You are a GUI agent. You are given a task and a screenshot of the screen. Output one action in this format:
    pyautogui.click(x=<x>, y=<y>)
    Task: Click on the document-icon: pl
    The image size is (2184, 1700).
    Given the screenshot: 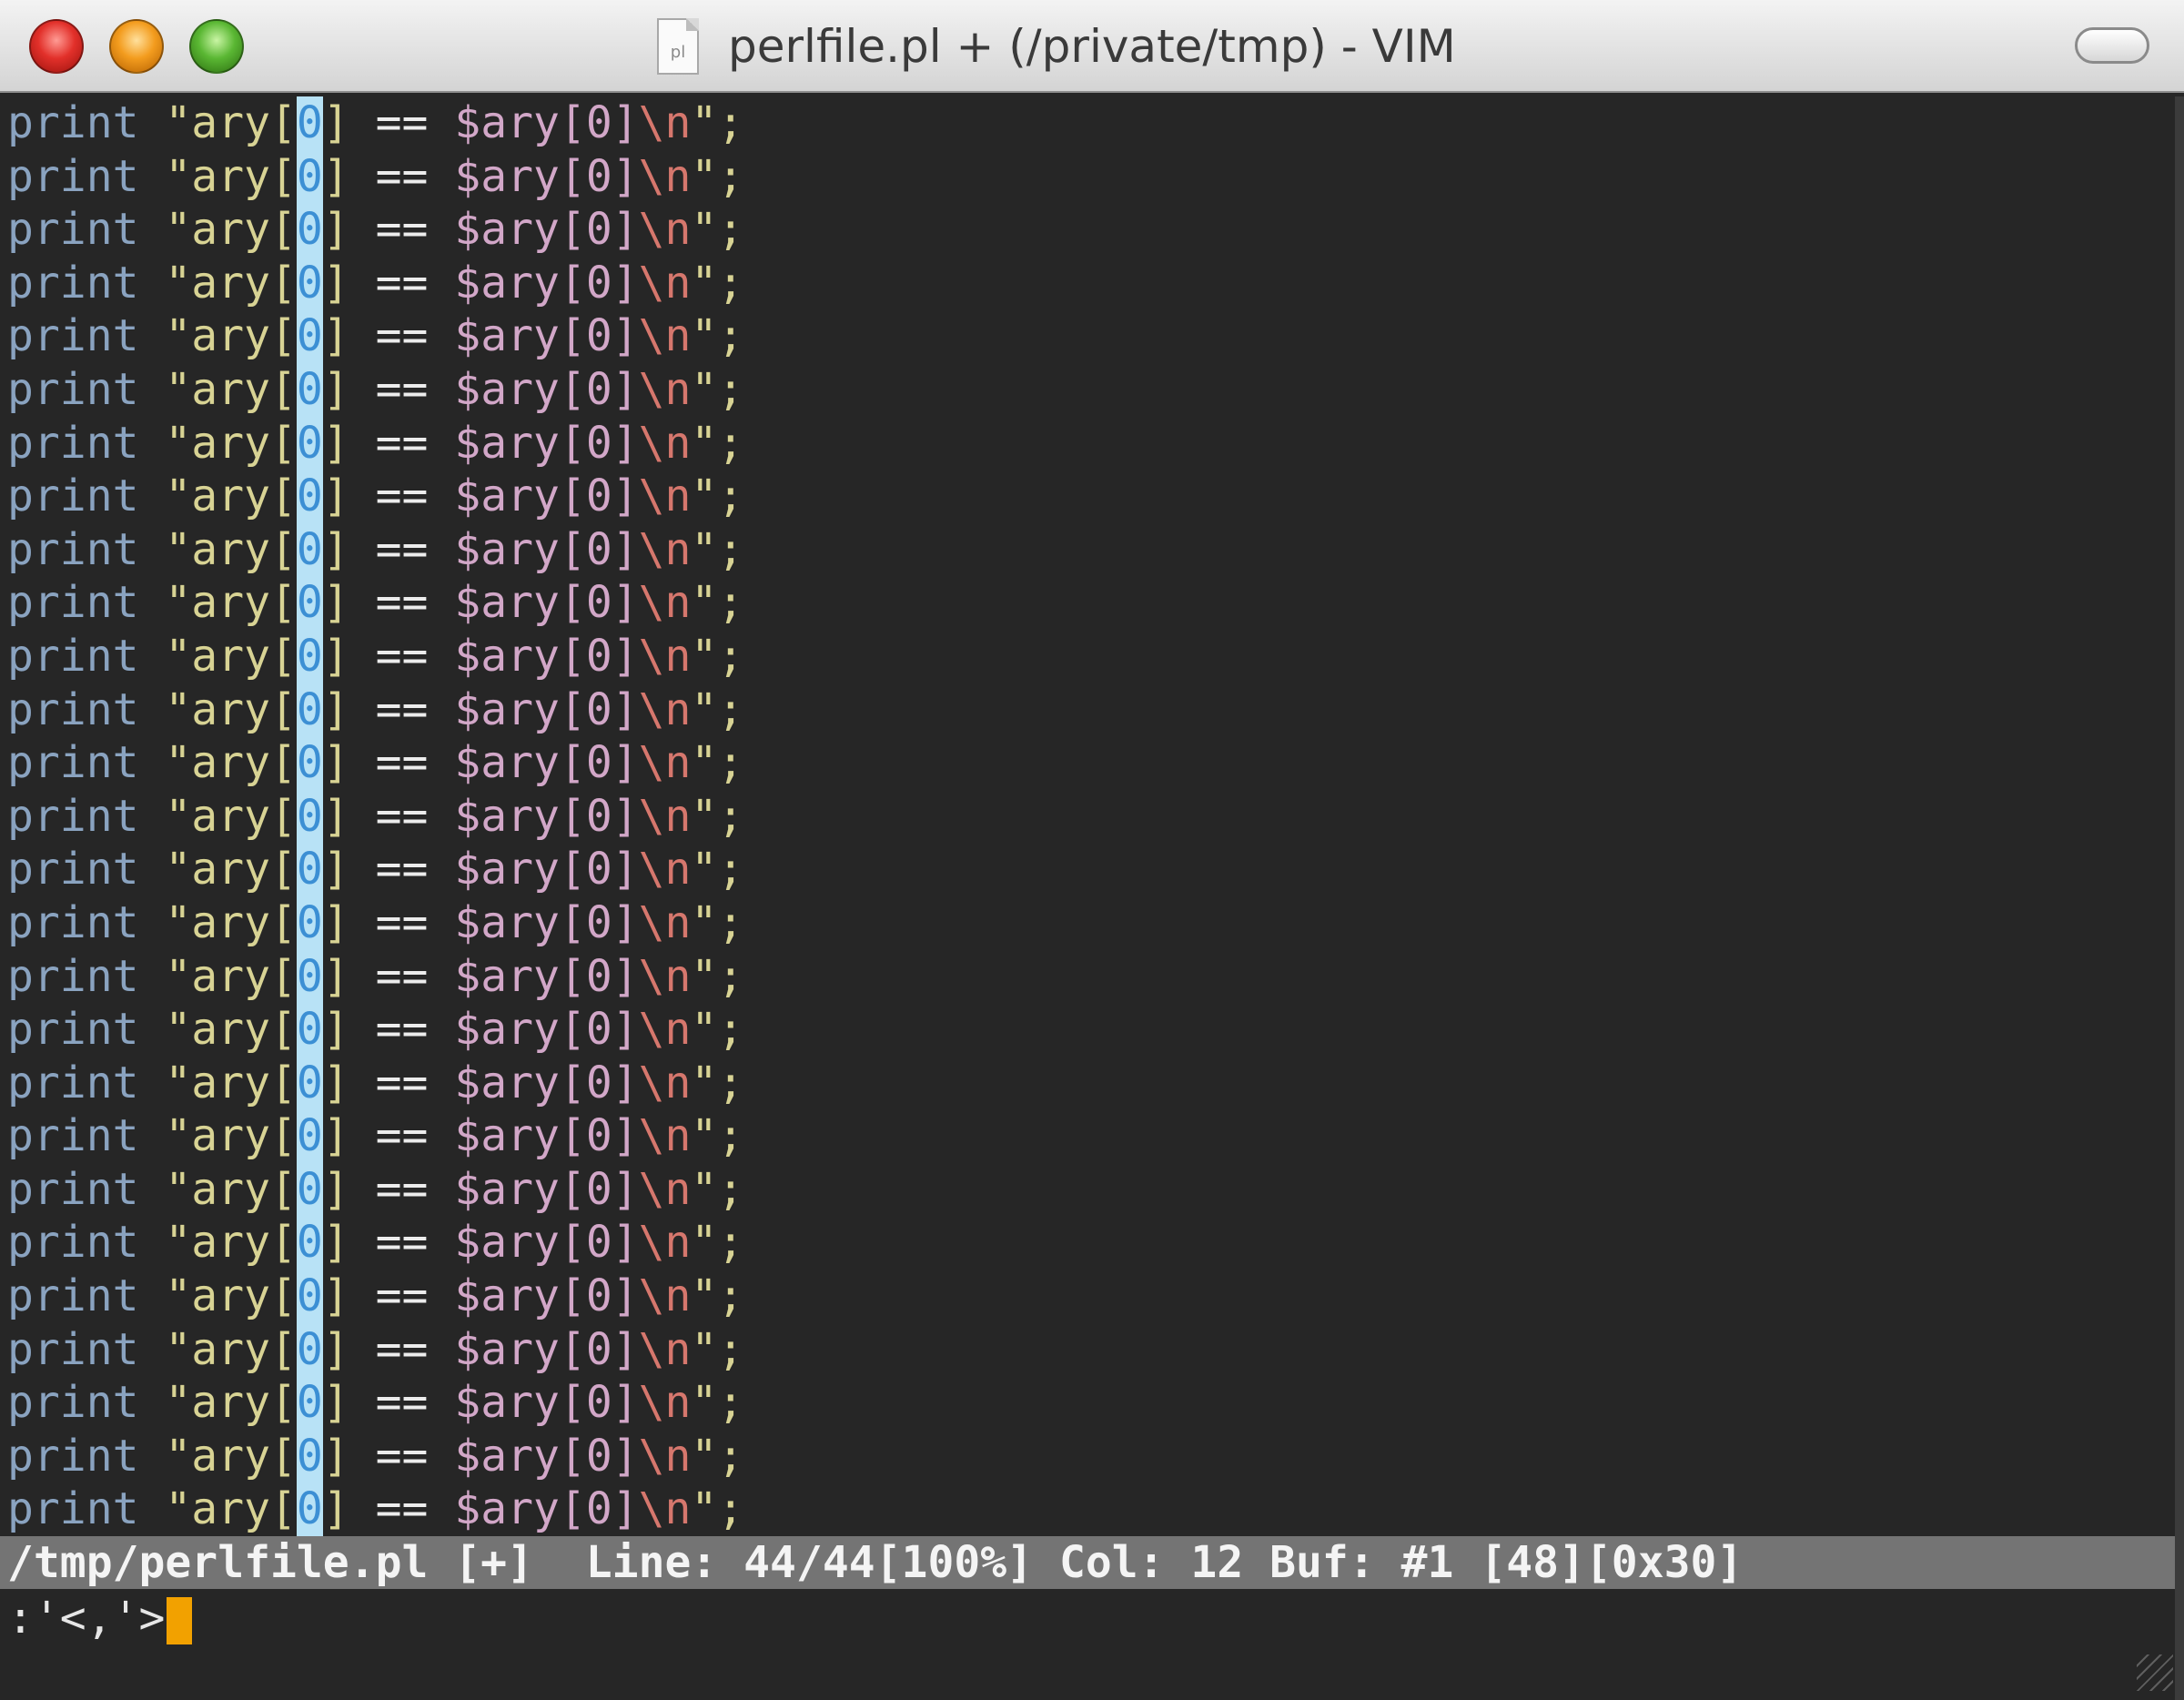 What is the action you would take?
    pyautogui.click(x=678, y=47)
    